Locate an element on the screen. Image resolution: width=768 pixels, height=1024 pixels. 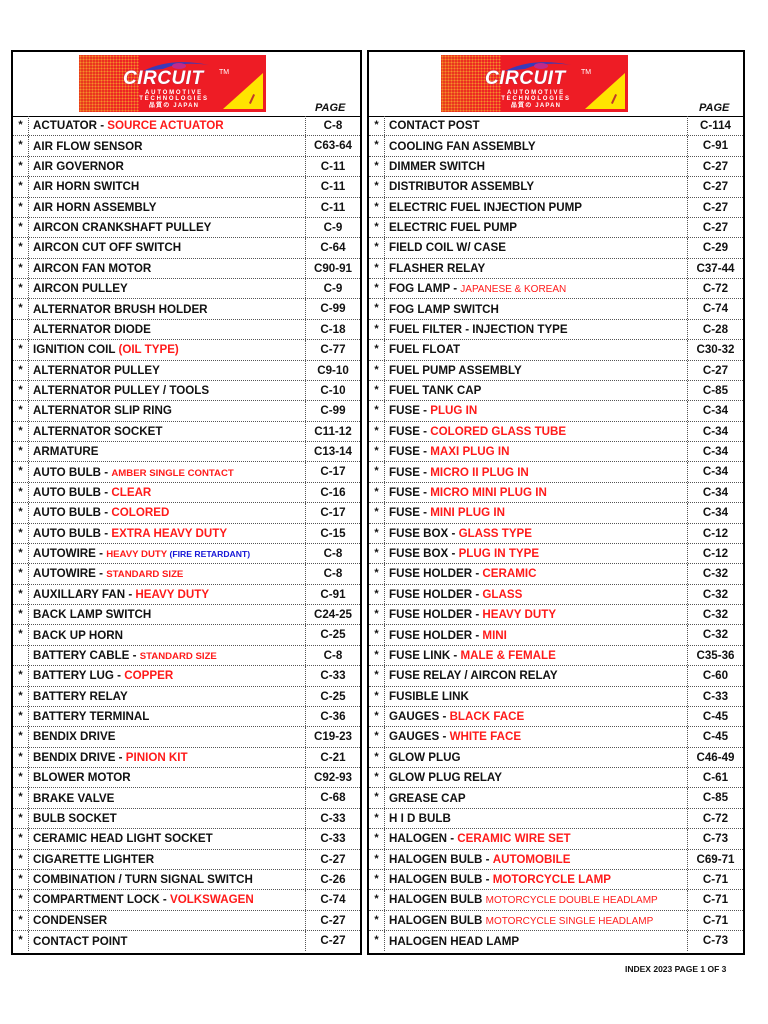
index-row: * BATTERY LUG - COPPER C-33 is located at coordinates (186, 676).